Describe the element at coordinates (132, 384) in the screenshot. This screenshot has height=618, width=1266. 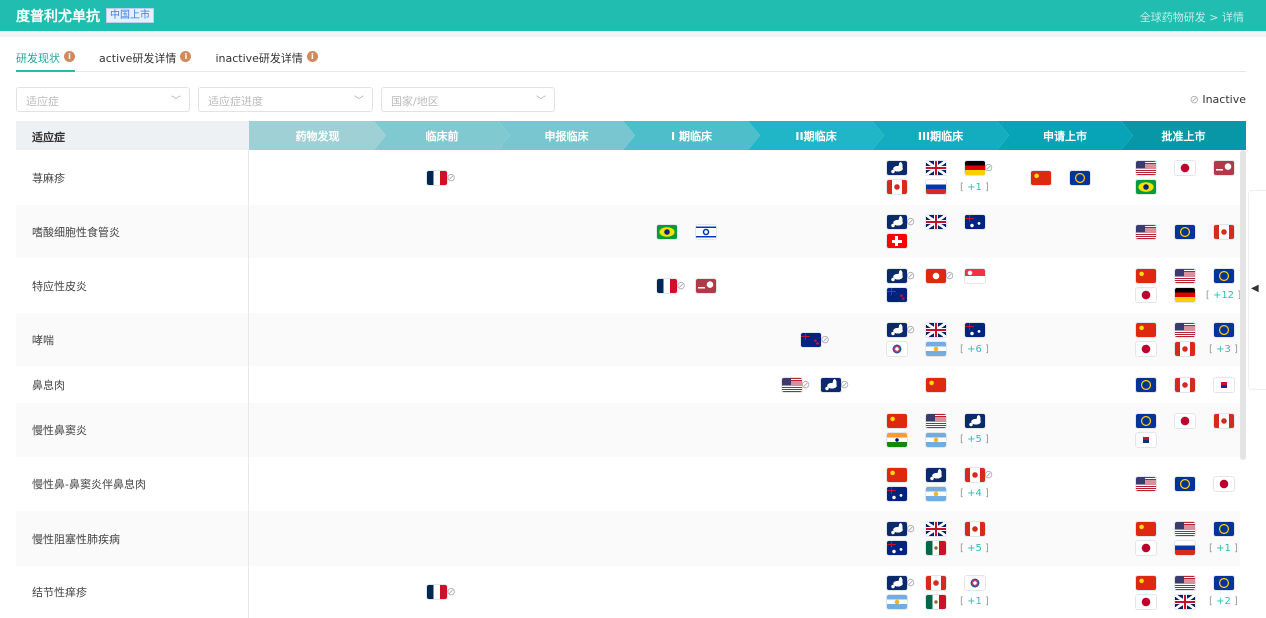
I see `indication-name: 鼻息肉` at that location.